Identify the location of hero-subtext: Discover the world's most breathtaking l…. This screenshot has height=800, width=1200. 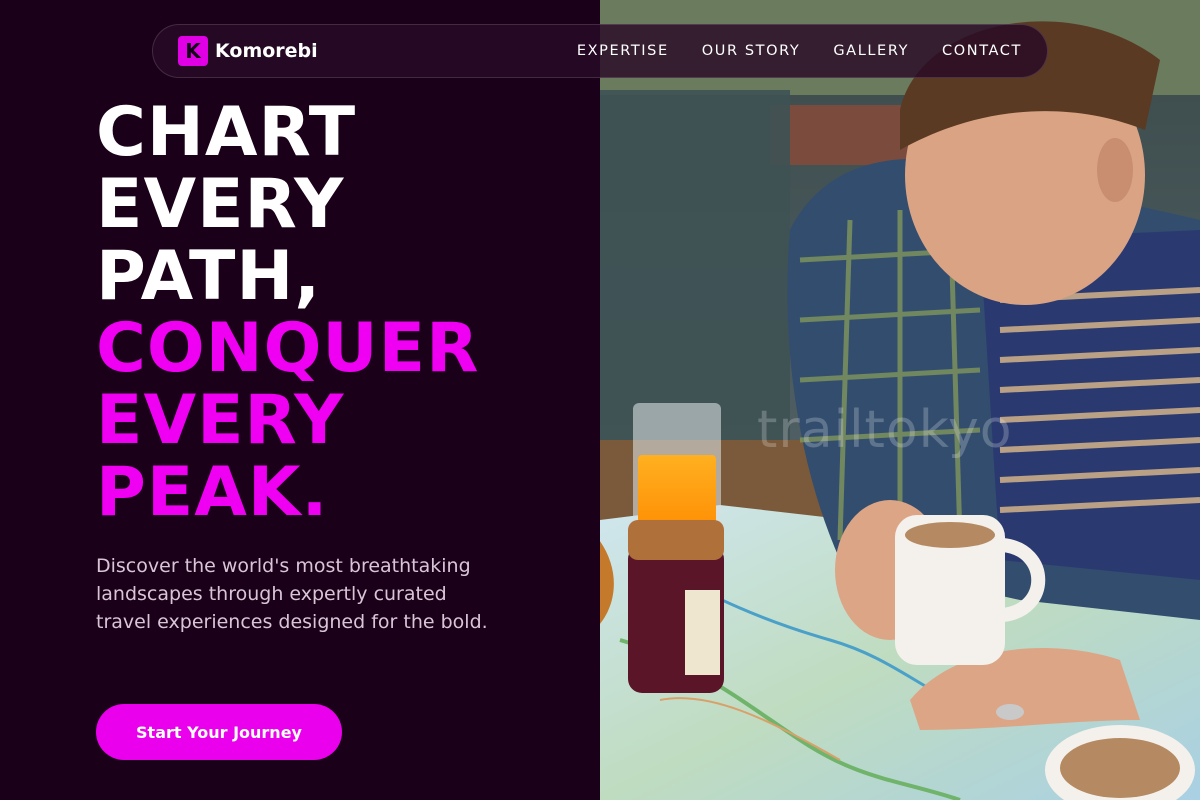
(292, 594).